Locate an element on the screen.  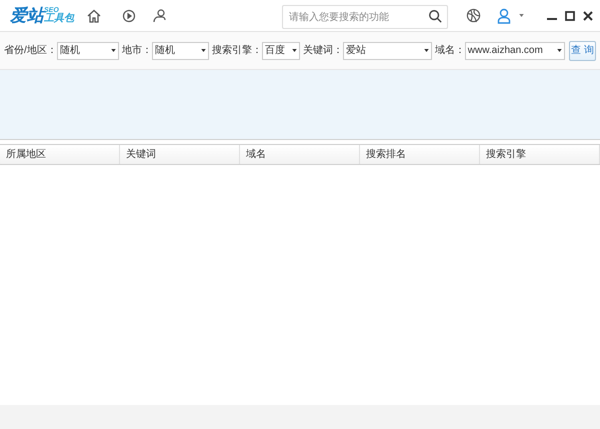
caret-icon is located at coordinates (521, 15).